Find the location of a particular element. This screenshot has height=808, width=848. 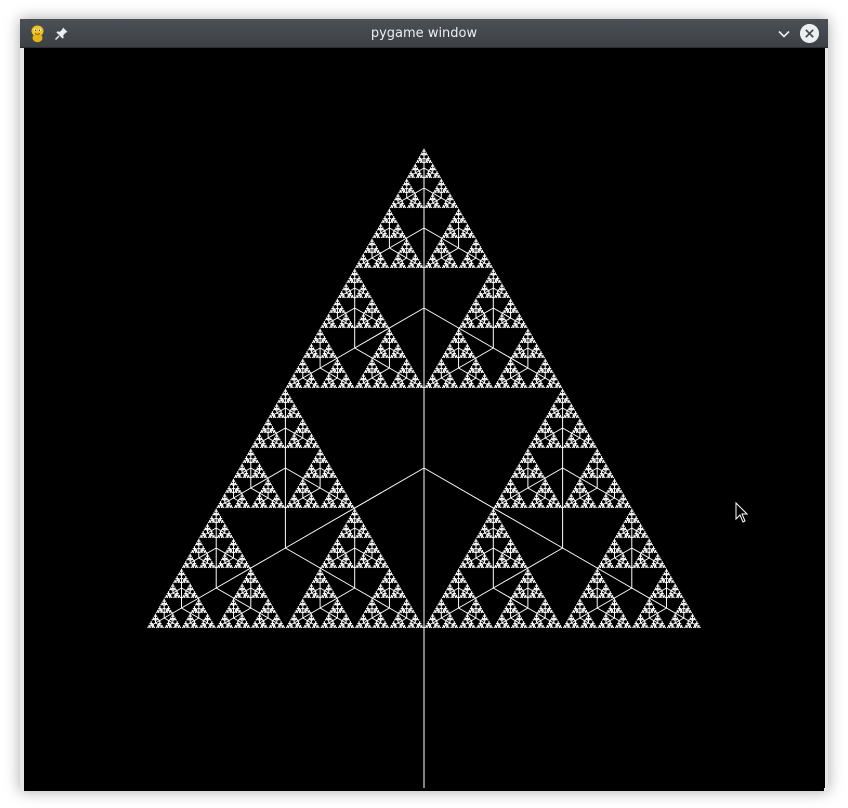

window-title: pygame window is located at coordinates (424, 33).